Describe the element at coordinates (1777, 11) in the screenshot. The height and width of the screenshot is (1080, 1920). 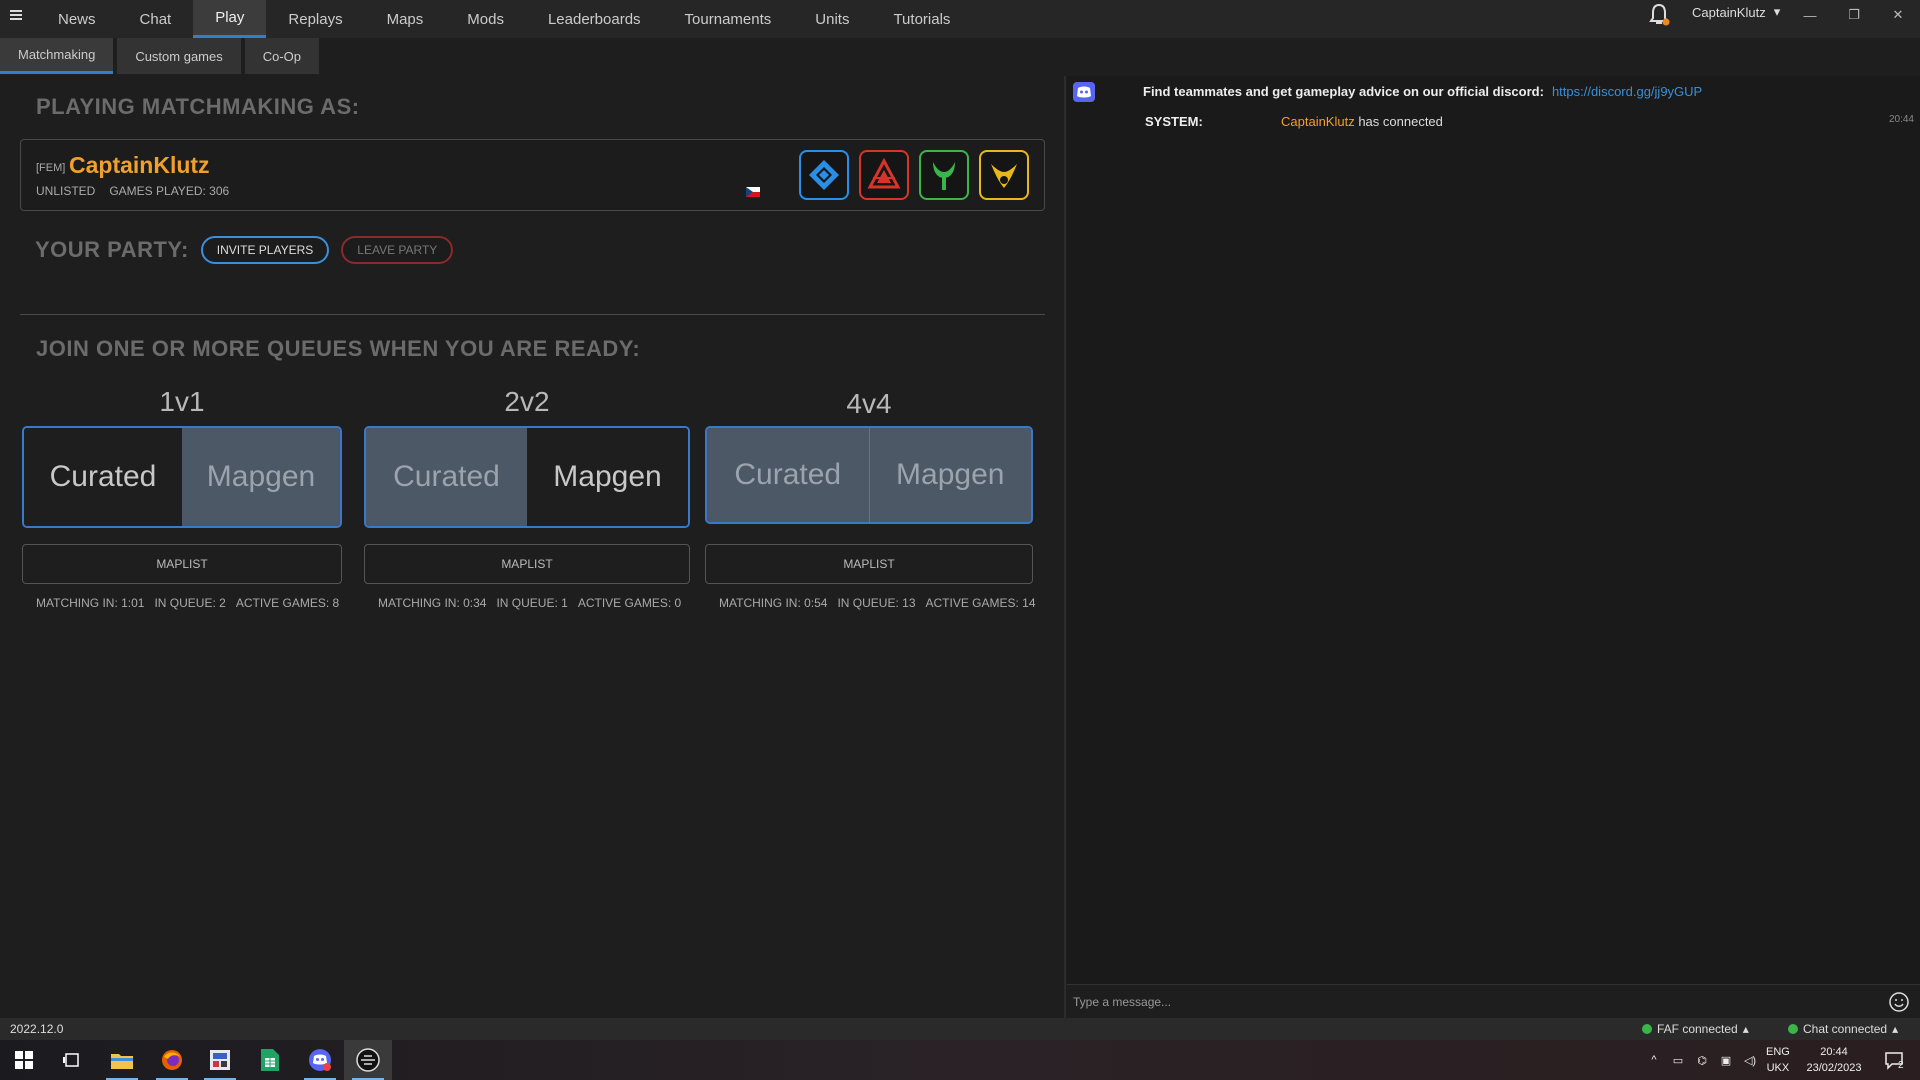
I see `chevron-down-icon: ▾` at that location.